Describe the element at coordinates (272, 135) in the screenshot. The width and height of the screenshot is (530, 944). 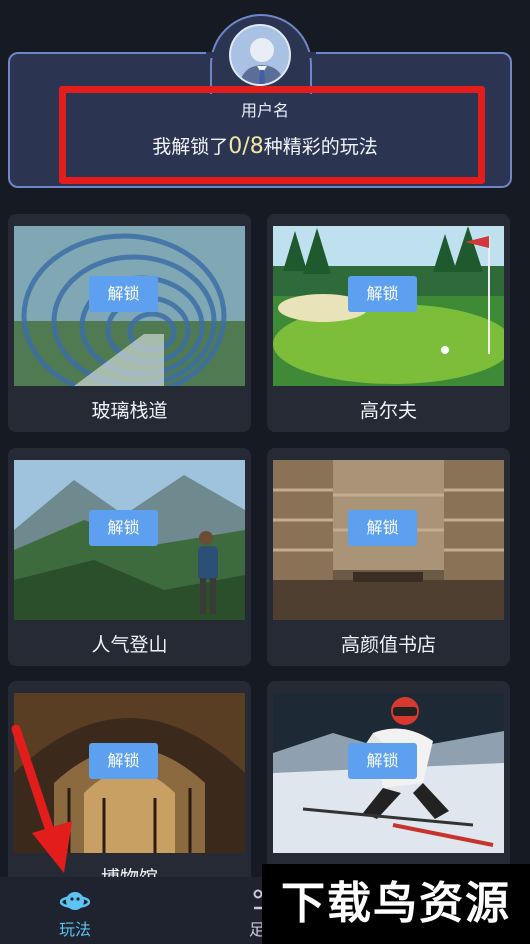
I see `annotation-highlight-box` at that location.